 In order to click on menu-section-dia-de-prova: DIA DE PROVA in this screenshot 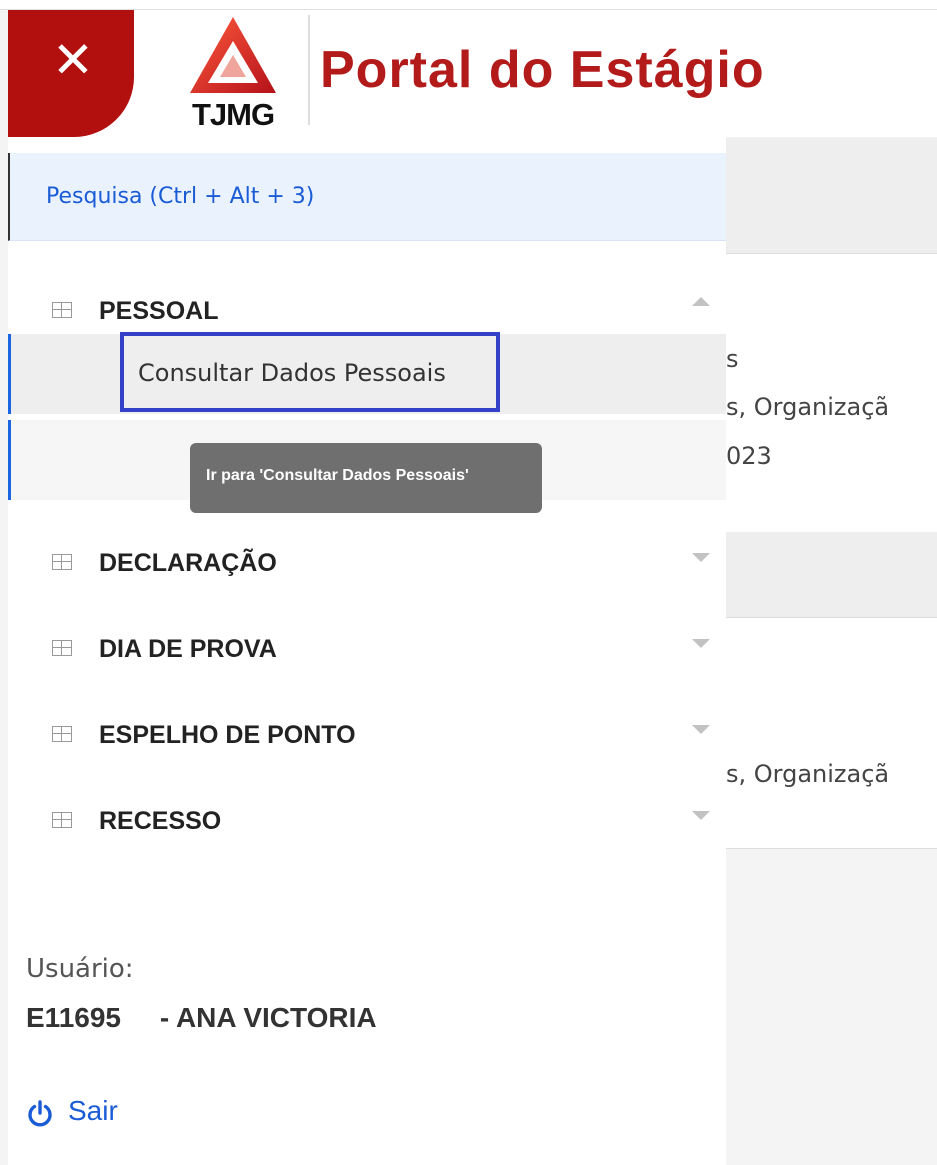, I will do `click(367, 651)`.